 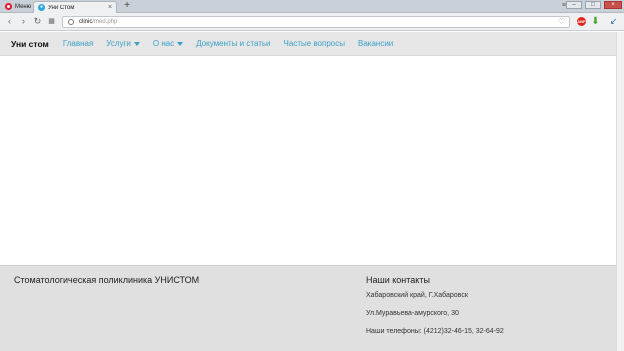 What do you see at coordinates (613, 21) in the screenshot?
I see `extension-sidebar-icon: ↙` at bounding box center [613, 21].